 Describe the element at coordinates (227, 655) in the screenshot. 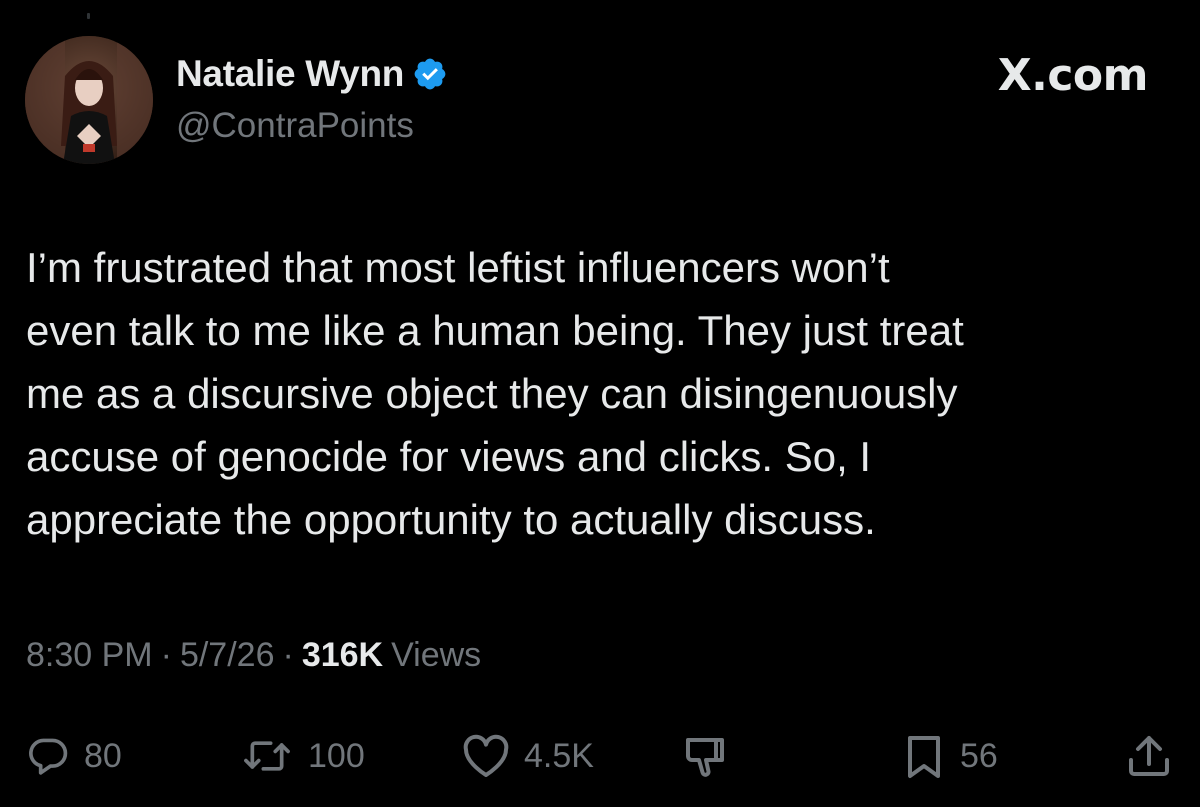

I see `post-date: 5/7/26` at that location.